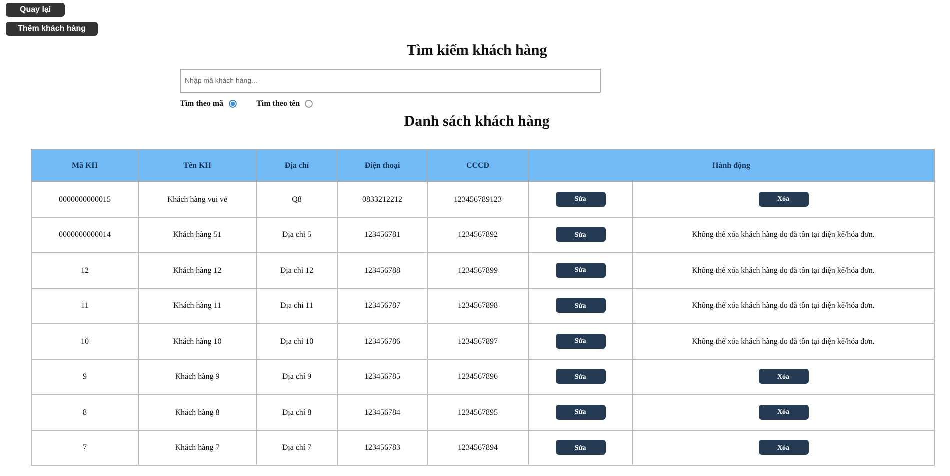 Image resolution: width=950 pixels, height=476 pixels. What do you see at coordinates (297, 270) in the screenshot?
I see `table-cell: Địa chỉ 12` at bounding box center [297, 270].